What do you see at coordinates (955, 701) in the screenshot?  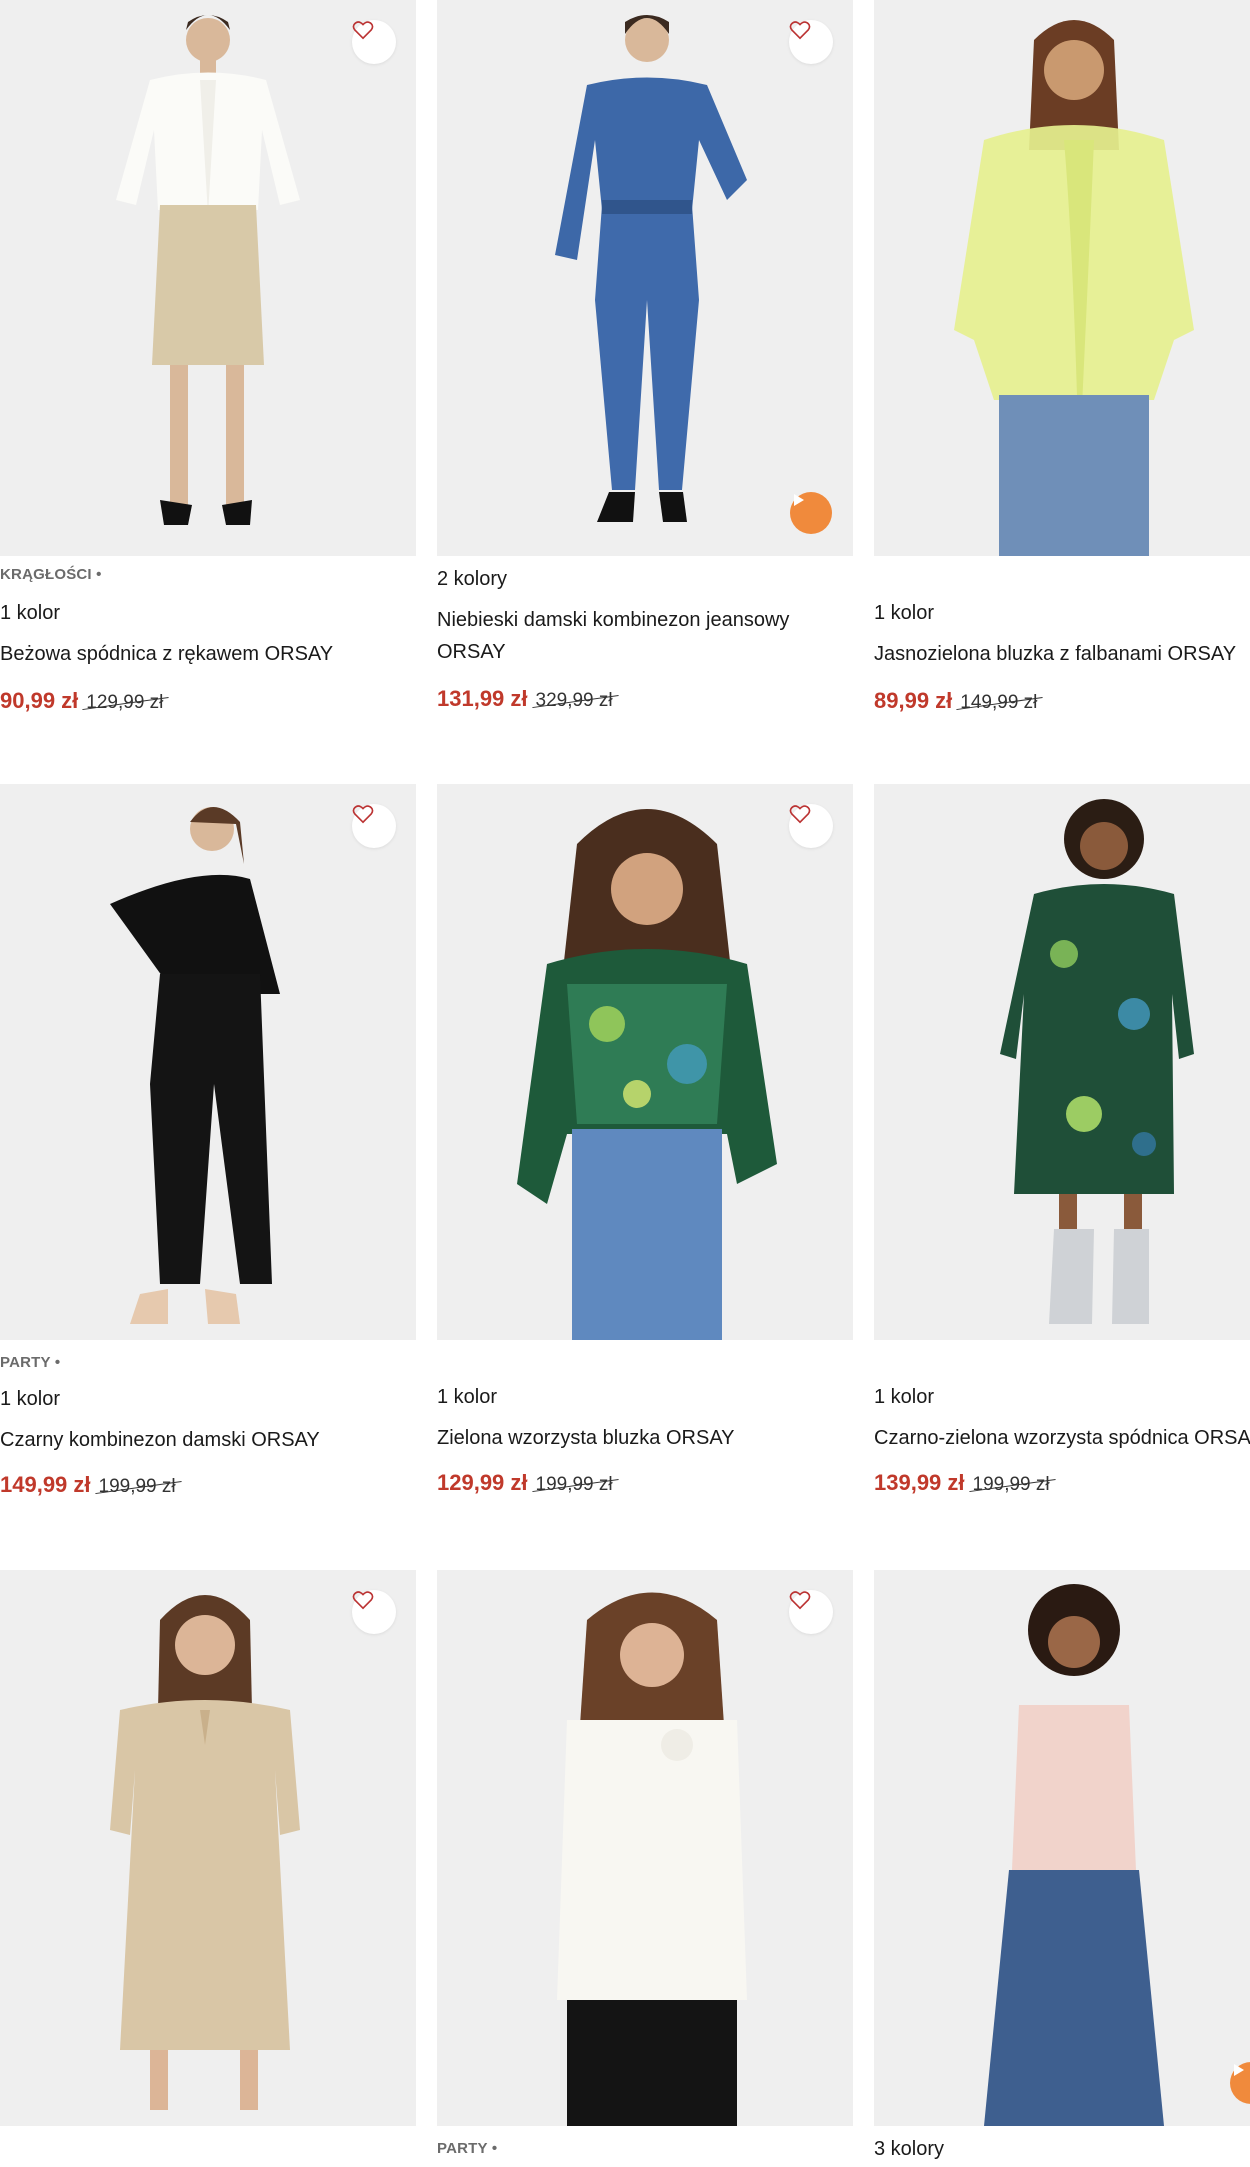 I see `price-block: 89,99 zł 149,99 zł` at bounding box center [955, 701].